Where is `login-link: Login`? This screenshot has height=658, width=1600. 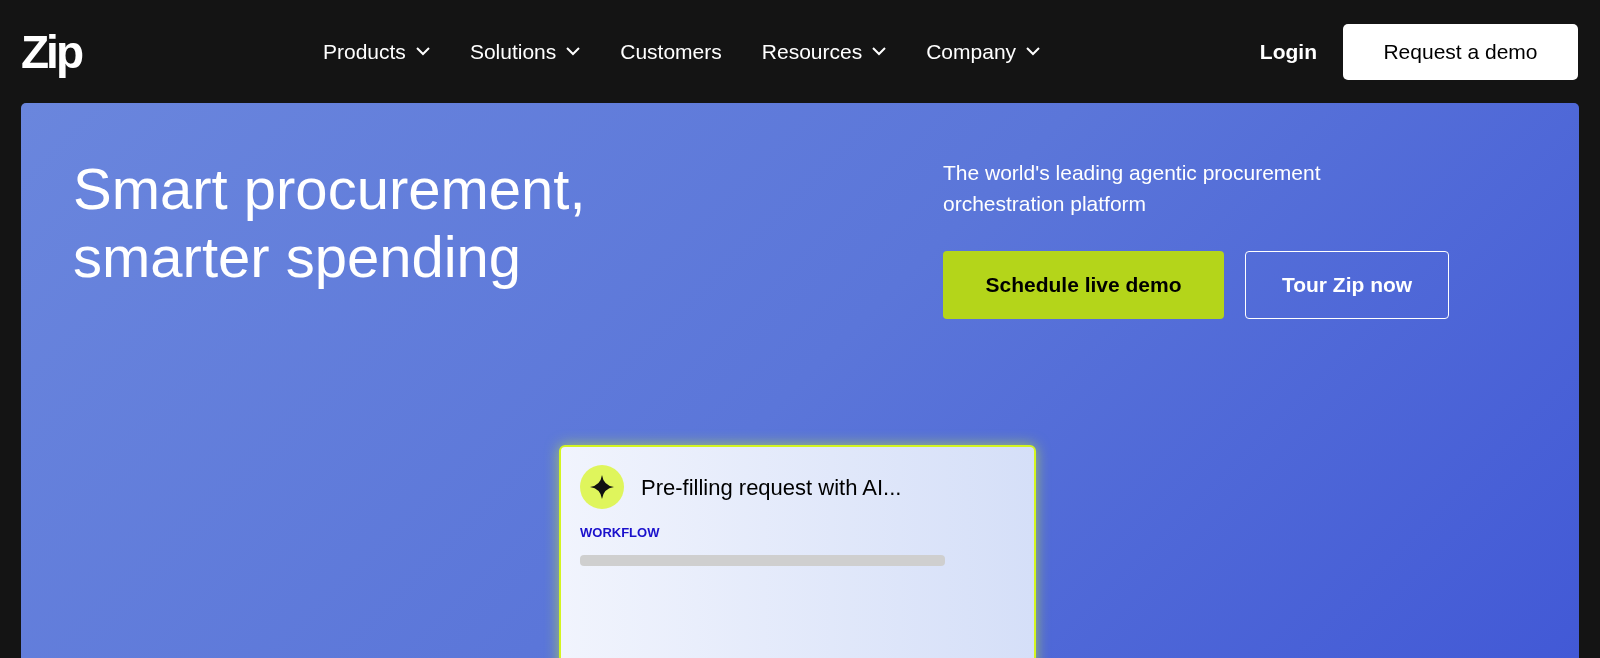 login-link: Login is located at coordinates (1288, 51).